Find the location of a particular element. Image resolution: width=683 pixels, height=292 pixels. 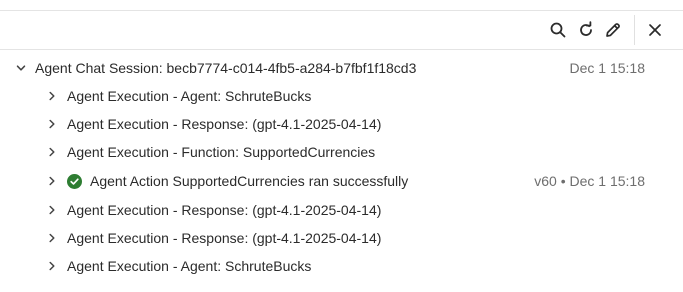

chevron-down-icon is located at coordinates (21, 68).